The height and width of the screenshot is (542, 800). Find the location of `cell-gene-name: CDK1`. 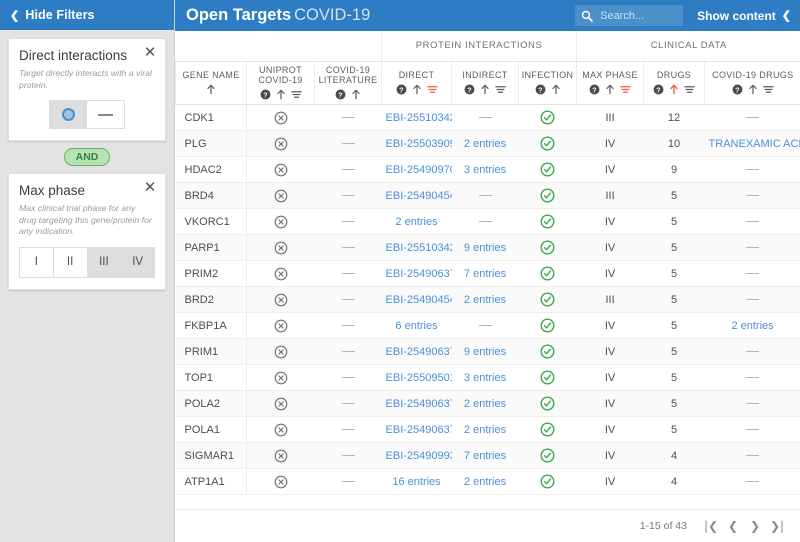

cell-gene-name: CDK1 is located at coordinates (211, 118).